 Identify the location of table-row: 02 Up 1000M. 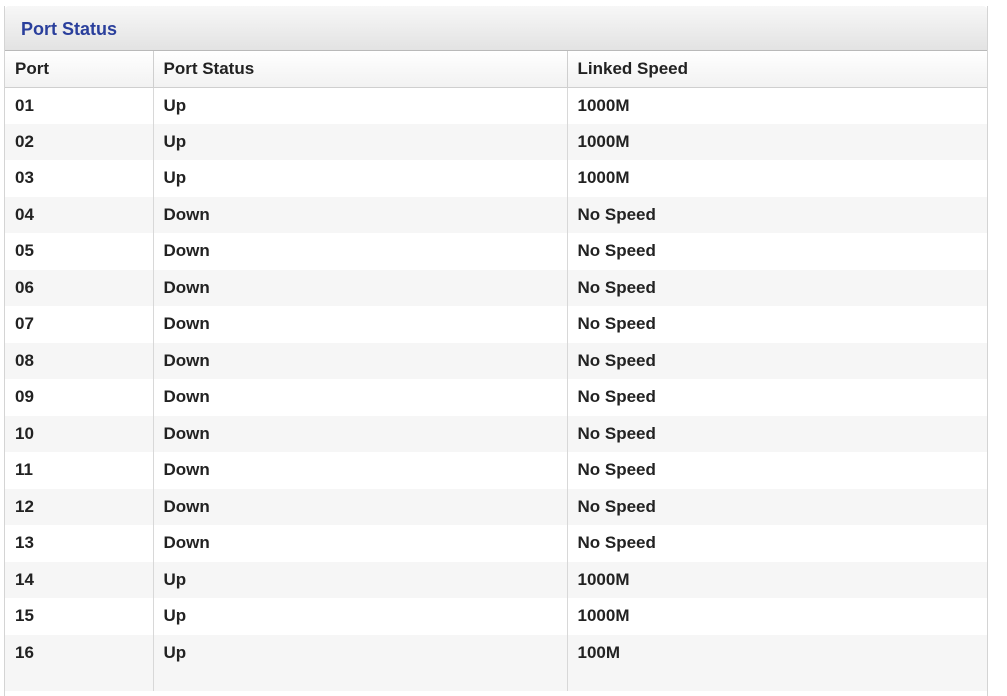
(496, 141).